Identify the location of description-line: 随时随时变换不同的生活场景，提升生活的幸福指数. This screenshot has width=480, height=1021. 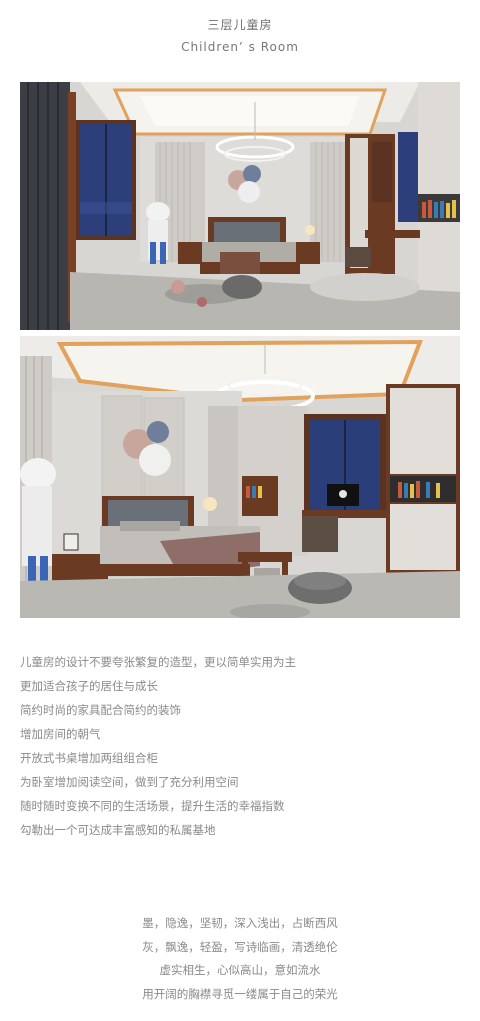
(152, 806).